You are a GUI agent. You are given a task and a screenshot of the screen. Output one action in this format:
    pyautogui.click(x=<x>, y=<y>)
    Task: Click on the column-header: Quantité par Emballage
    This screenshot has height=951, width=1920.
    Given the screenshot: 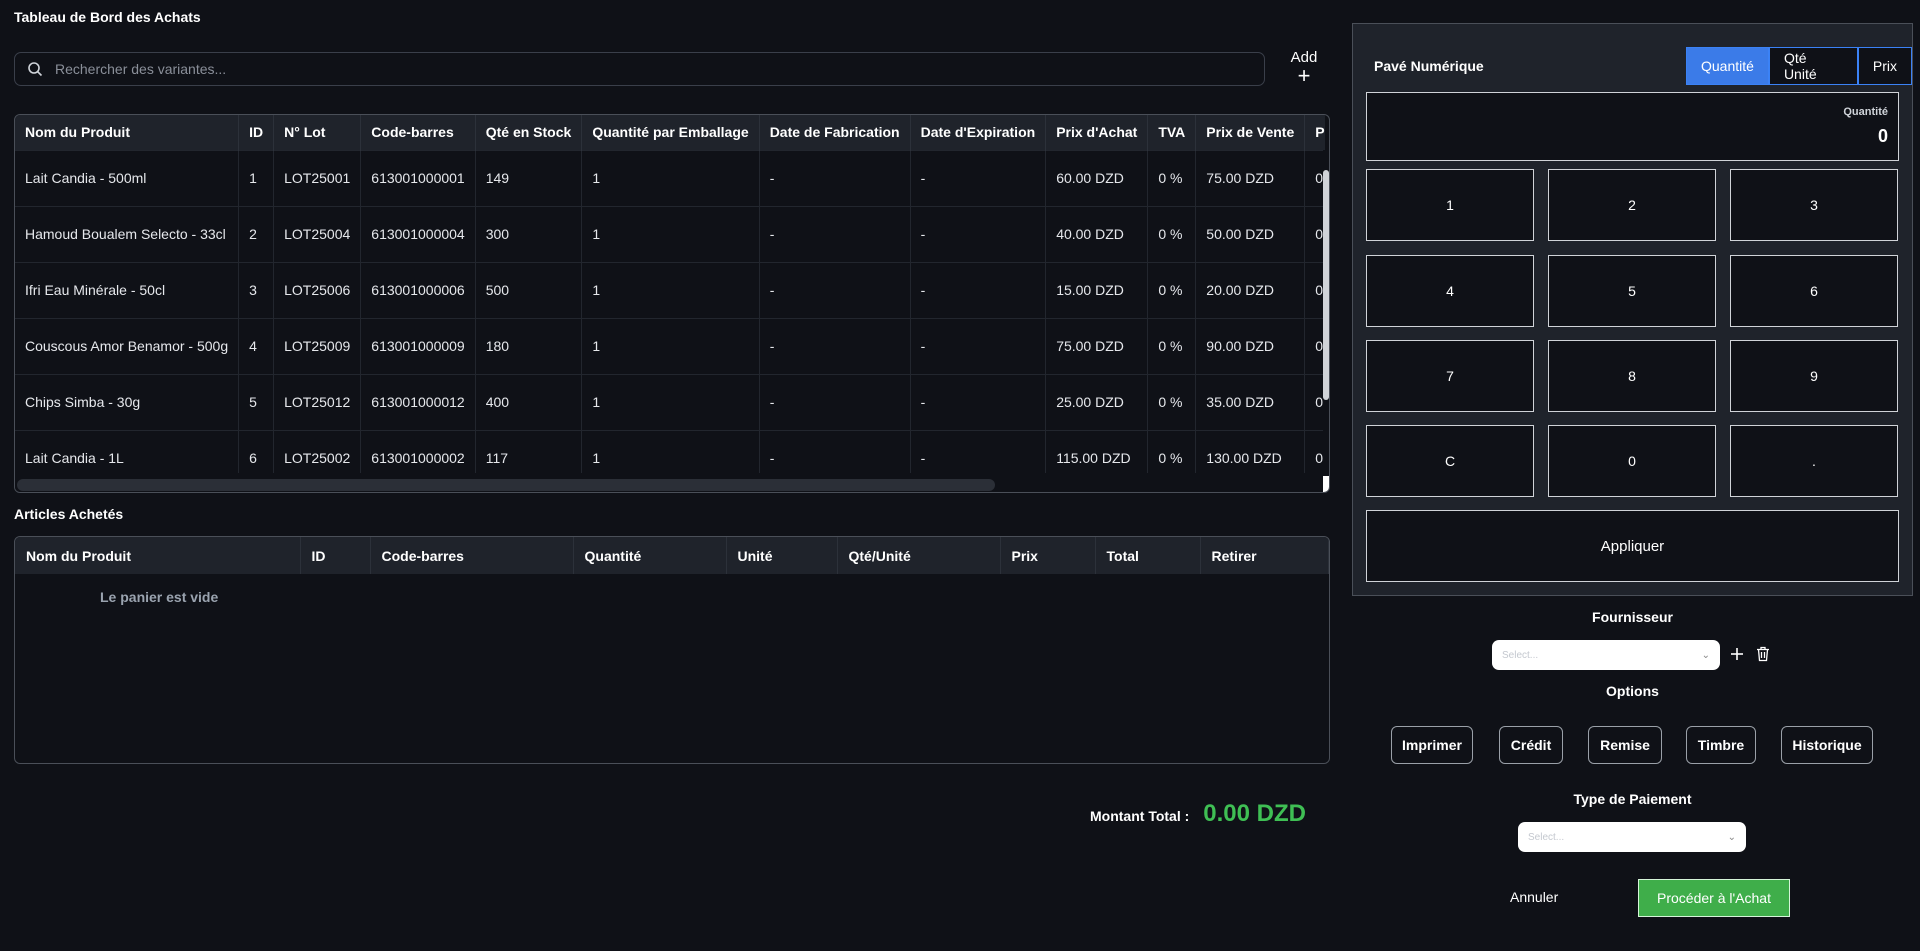 What is the action you would take?
    pyautogui.click(x=670, y=132)
    